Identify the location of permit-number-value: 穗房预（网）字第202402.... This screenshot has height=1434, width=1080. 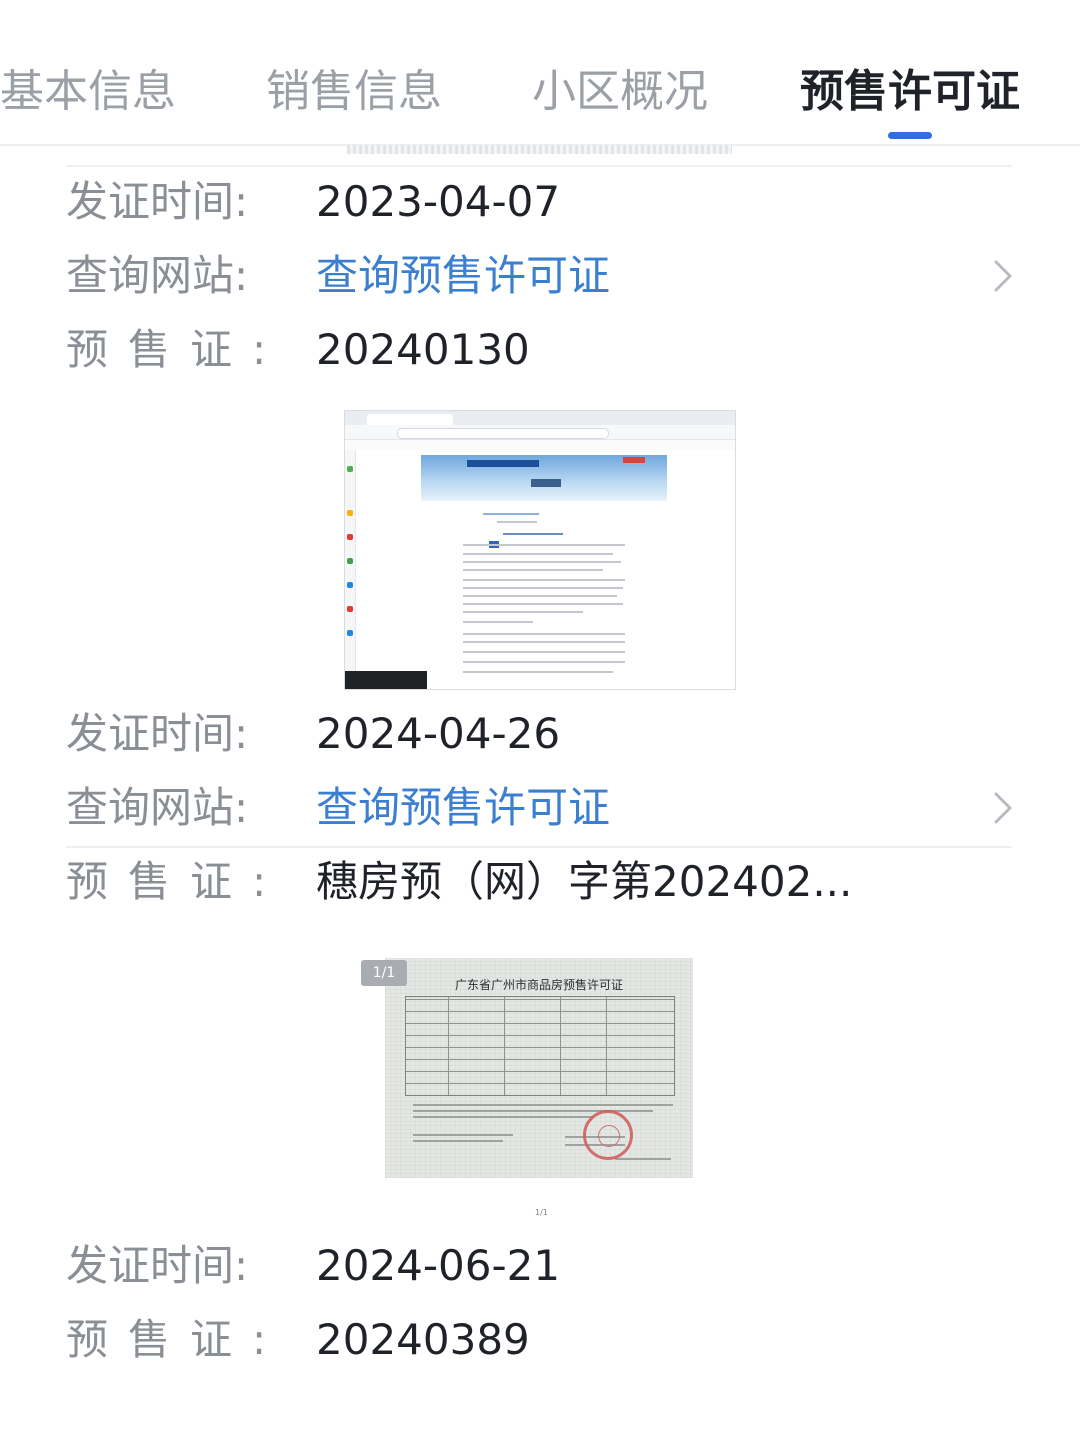
(584, 881).